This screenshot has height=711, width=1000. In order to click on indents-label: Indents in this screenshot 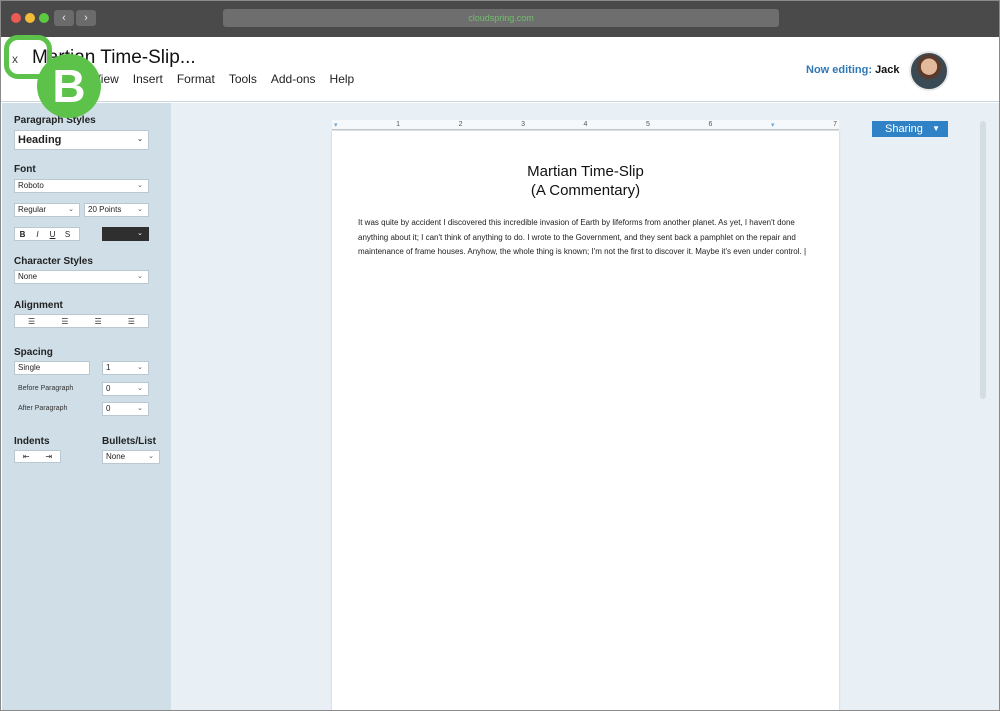, I will do `click(32, 441)`.